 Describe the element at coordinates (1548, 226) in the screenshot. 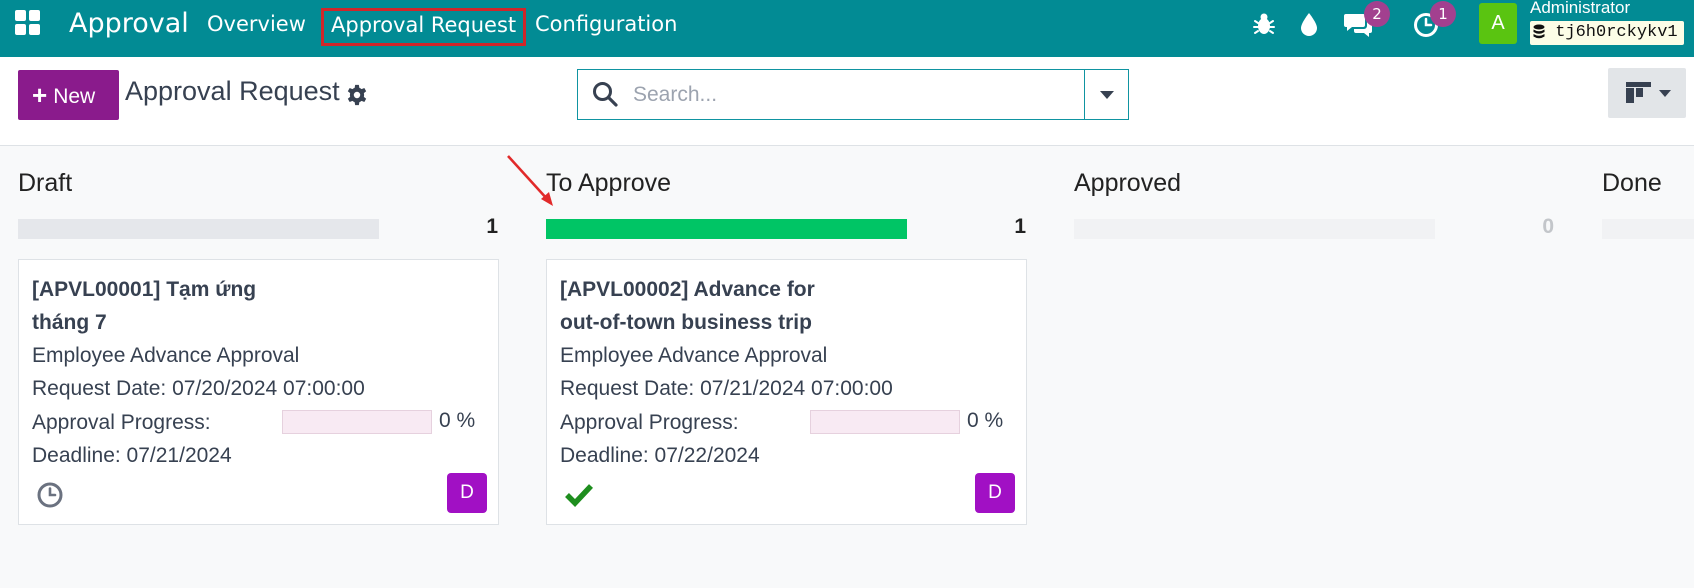

I see `column-count-approved: 0` at that location.